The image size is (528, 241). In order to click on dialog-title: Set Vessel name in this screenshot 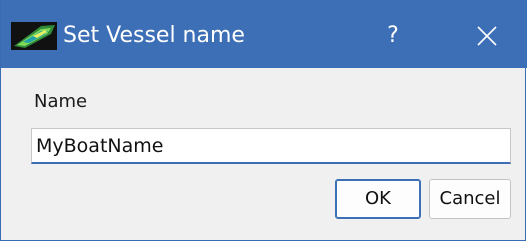, I will do `click(154, 35)`.